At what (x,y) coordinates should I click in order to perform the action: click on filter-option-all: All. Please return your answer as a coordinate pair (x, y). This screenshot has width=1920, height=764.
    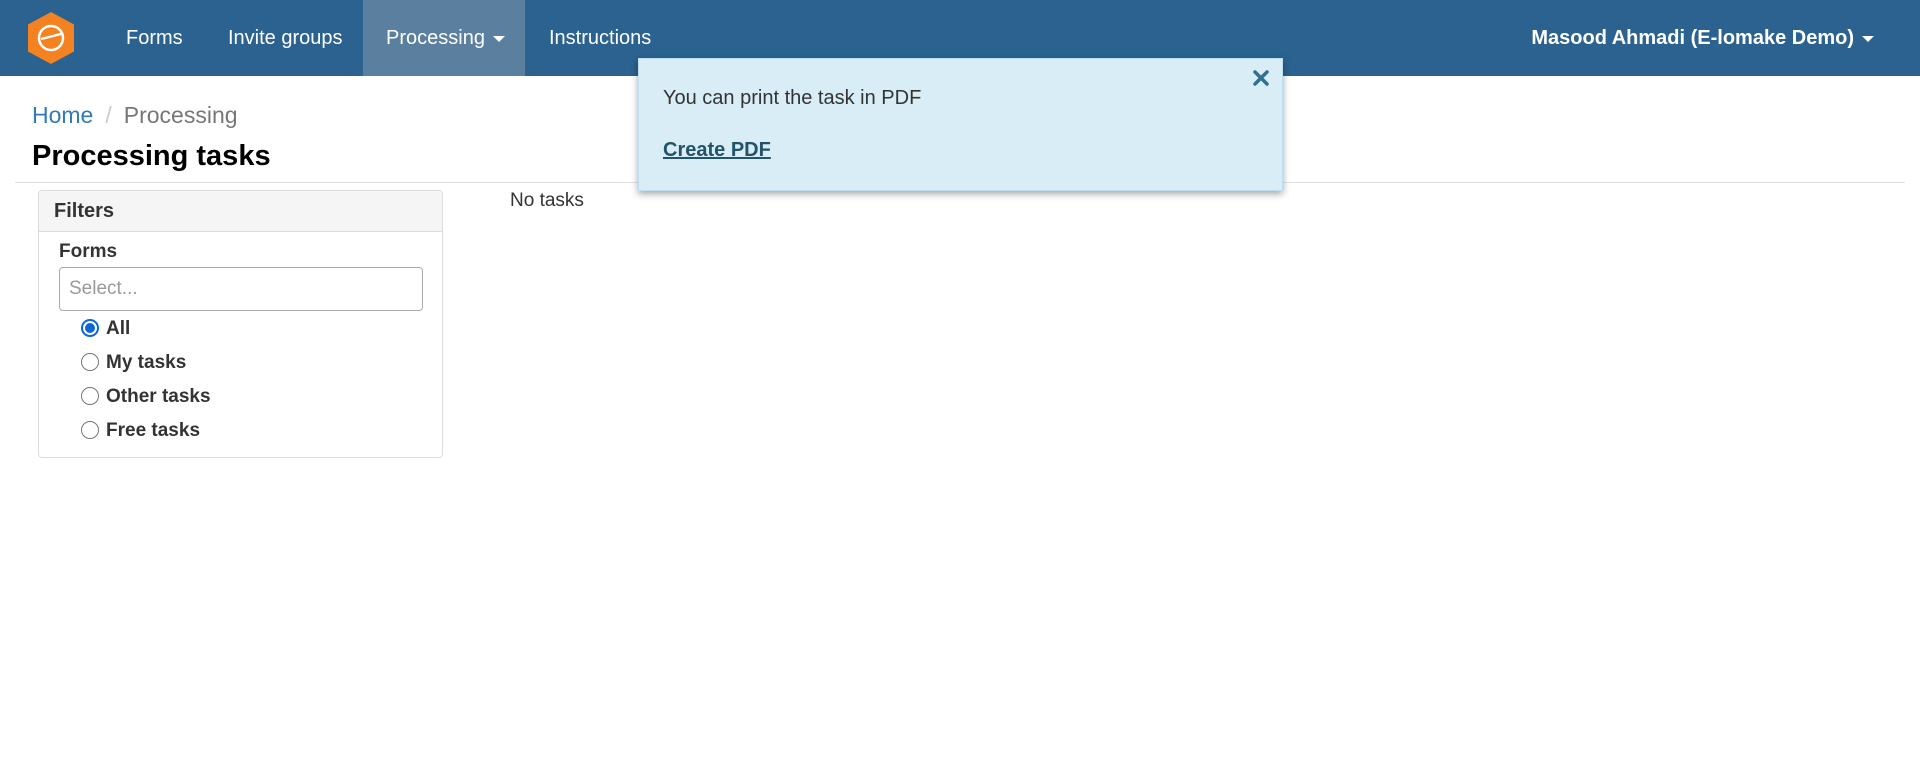
    Looking at the image, I should click on (105, 329).